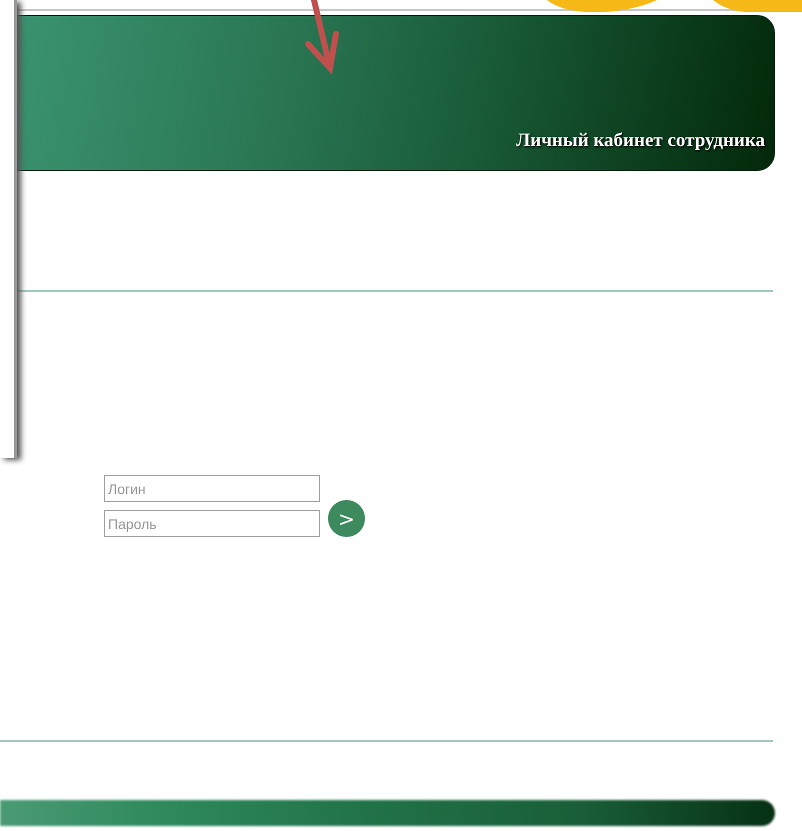 The width and height of the screenshot is (802, 831). What do you see at coordinates (346, 518) in the screenshot?
I see `submit-button: >` at bounding box center [346, 518].